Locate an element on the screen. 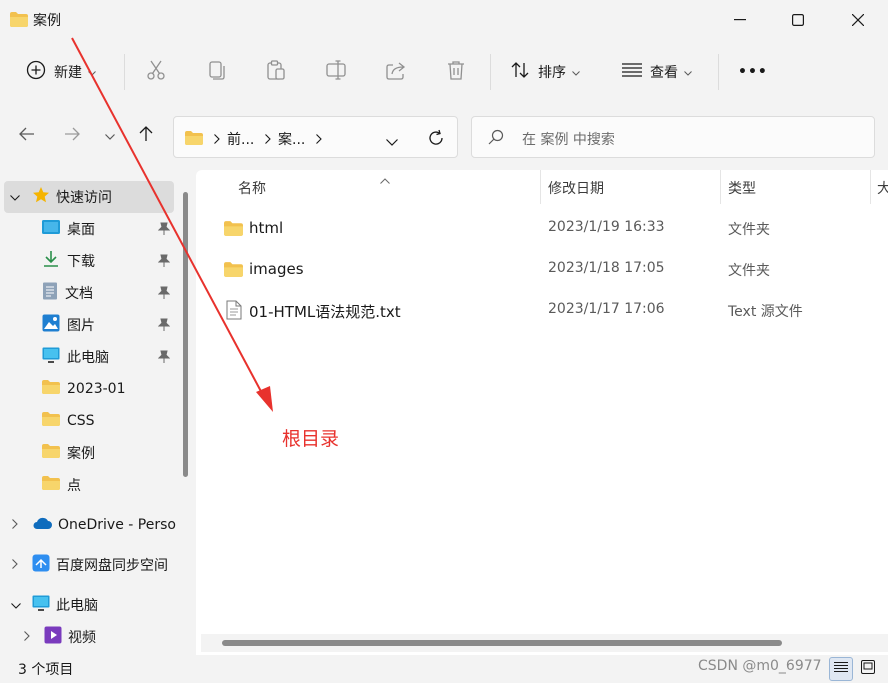 Image resolution: width=888 pixels, height=683 pixels. nav-label: CSS is located at coordinates (81, 421).